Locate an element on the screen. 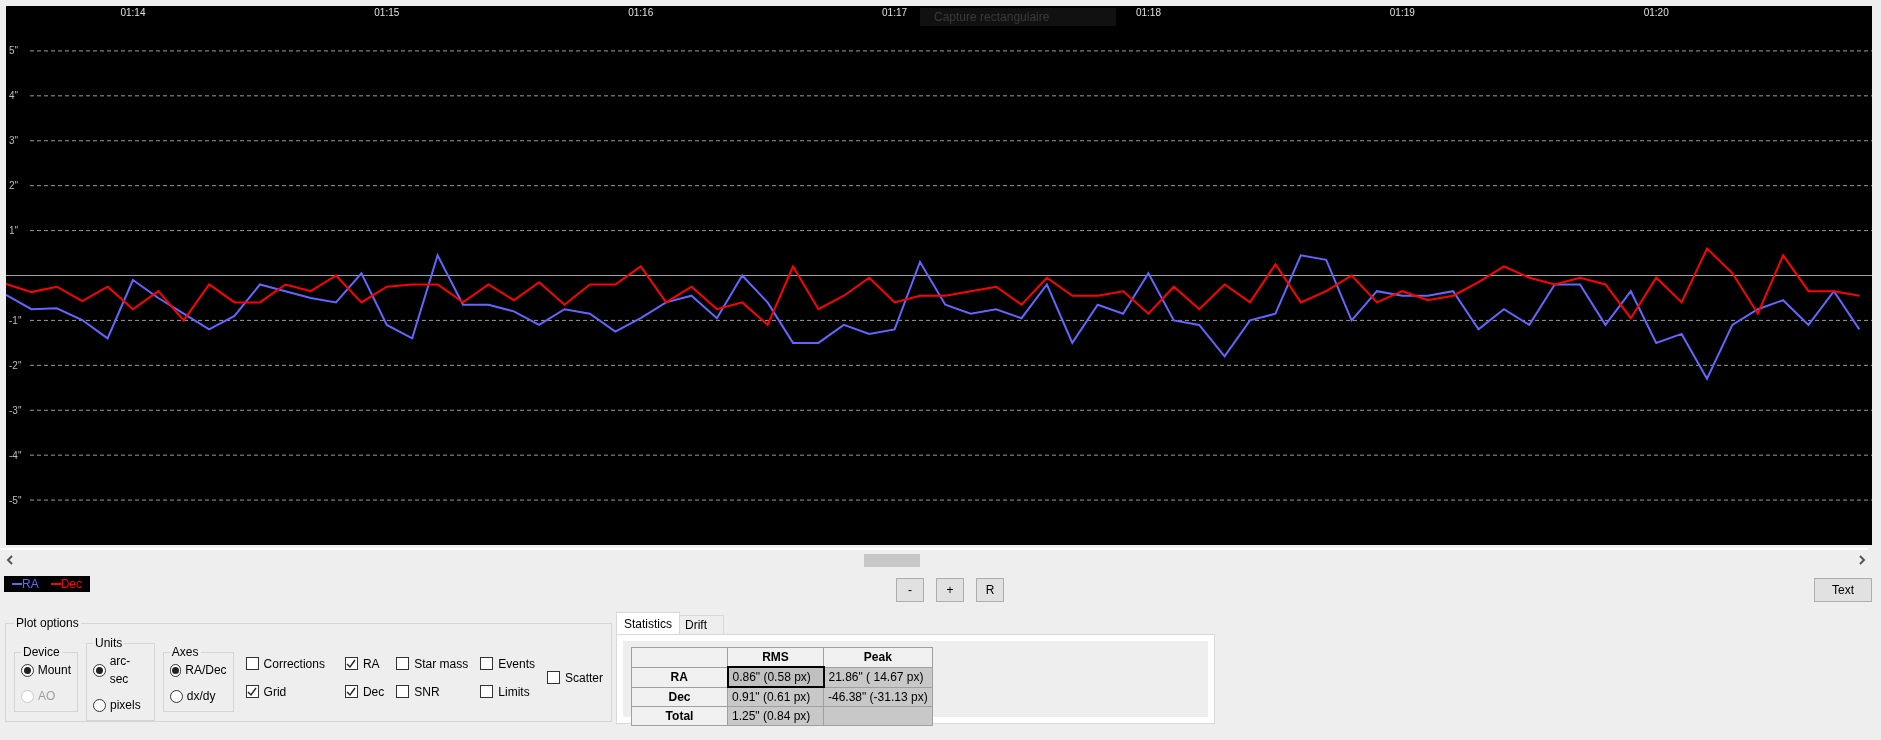 The height and width of the screenshot is (740, 1881). group-title: Units is located at coordinates (109, 643).